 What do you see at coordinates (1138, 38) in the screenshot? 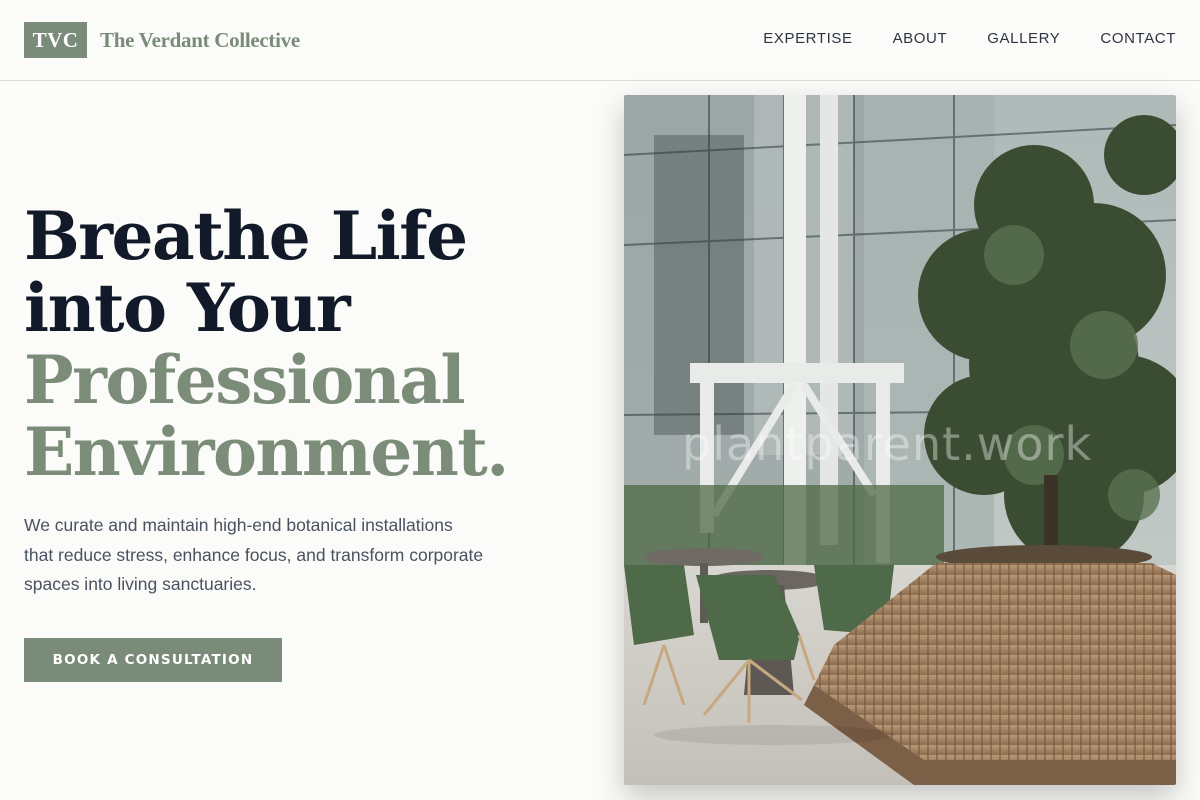
I see `nav-link-contact: CONTACT` at bounding box center [1138, 38].